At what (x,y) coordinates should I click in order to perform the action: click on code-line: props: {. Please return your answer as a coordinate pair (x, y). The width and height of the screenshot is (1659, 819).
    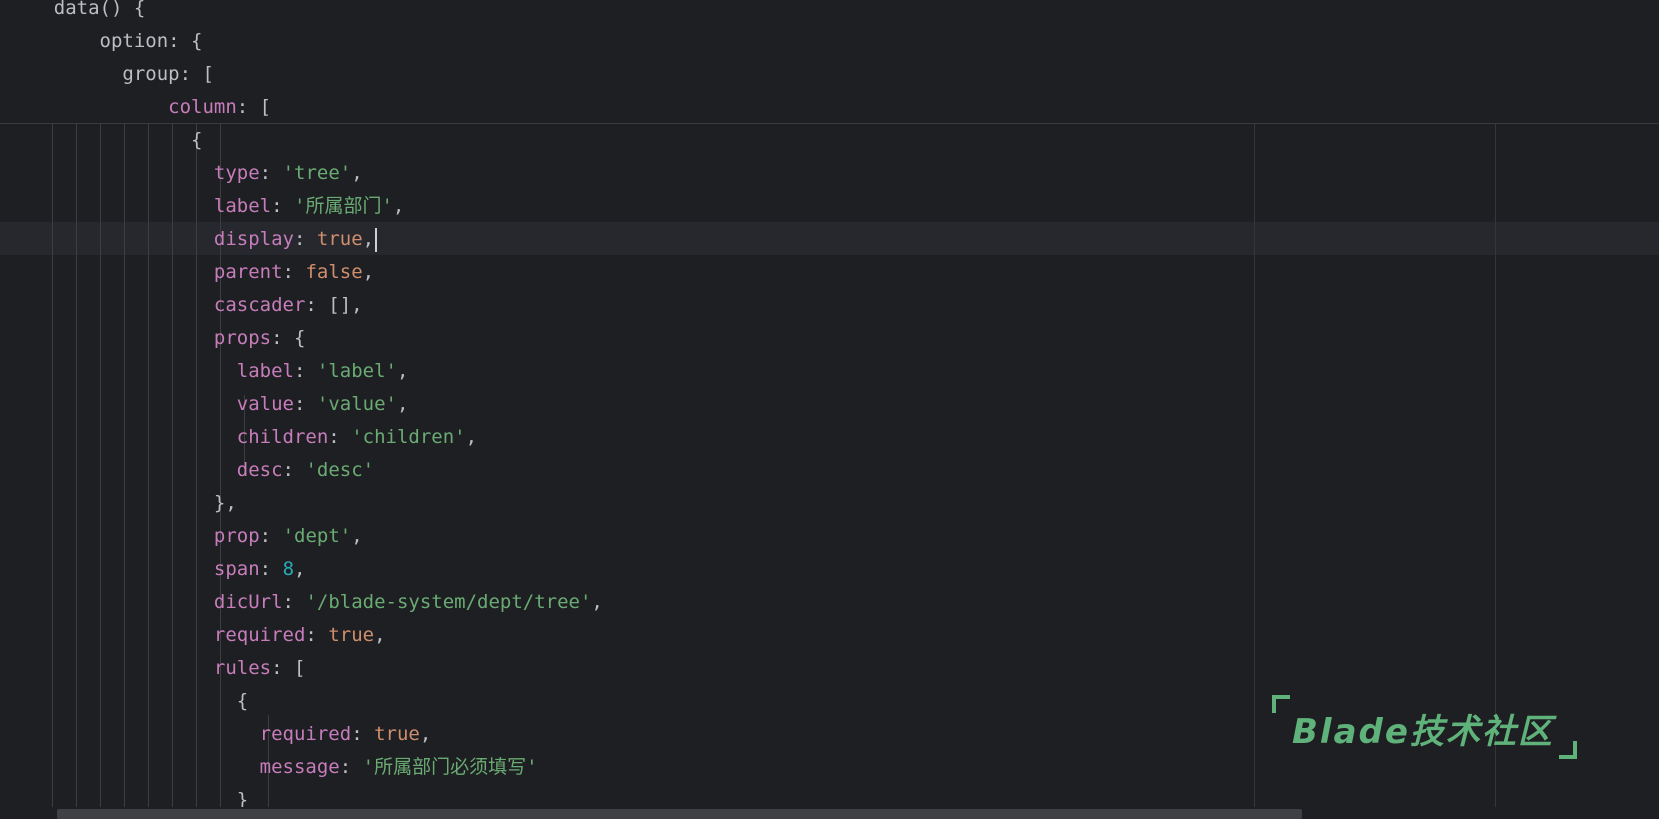
    Looking at the image, I should click on (157, 338).